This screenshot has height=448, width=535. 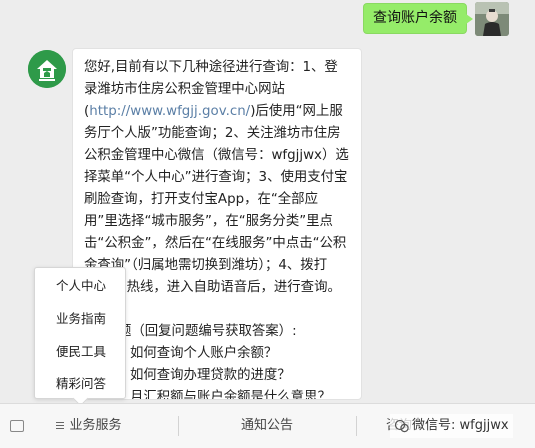 I want to click on wechat-icon, so click(x=401, y=425).